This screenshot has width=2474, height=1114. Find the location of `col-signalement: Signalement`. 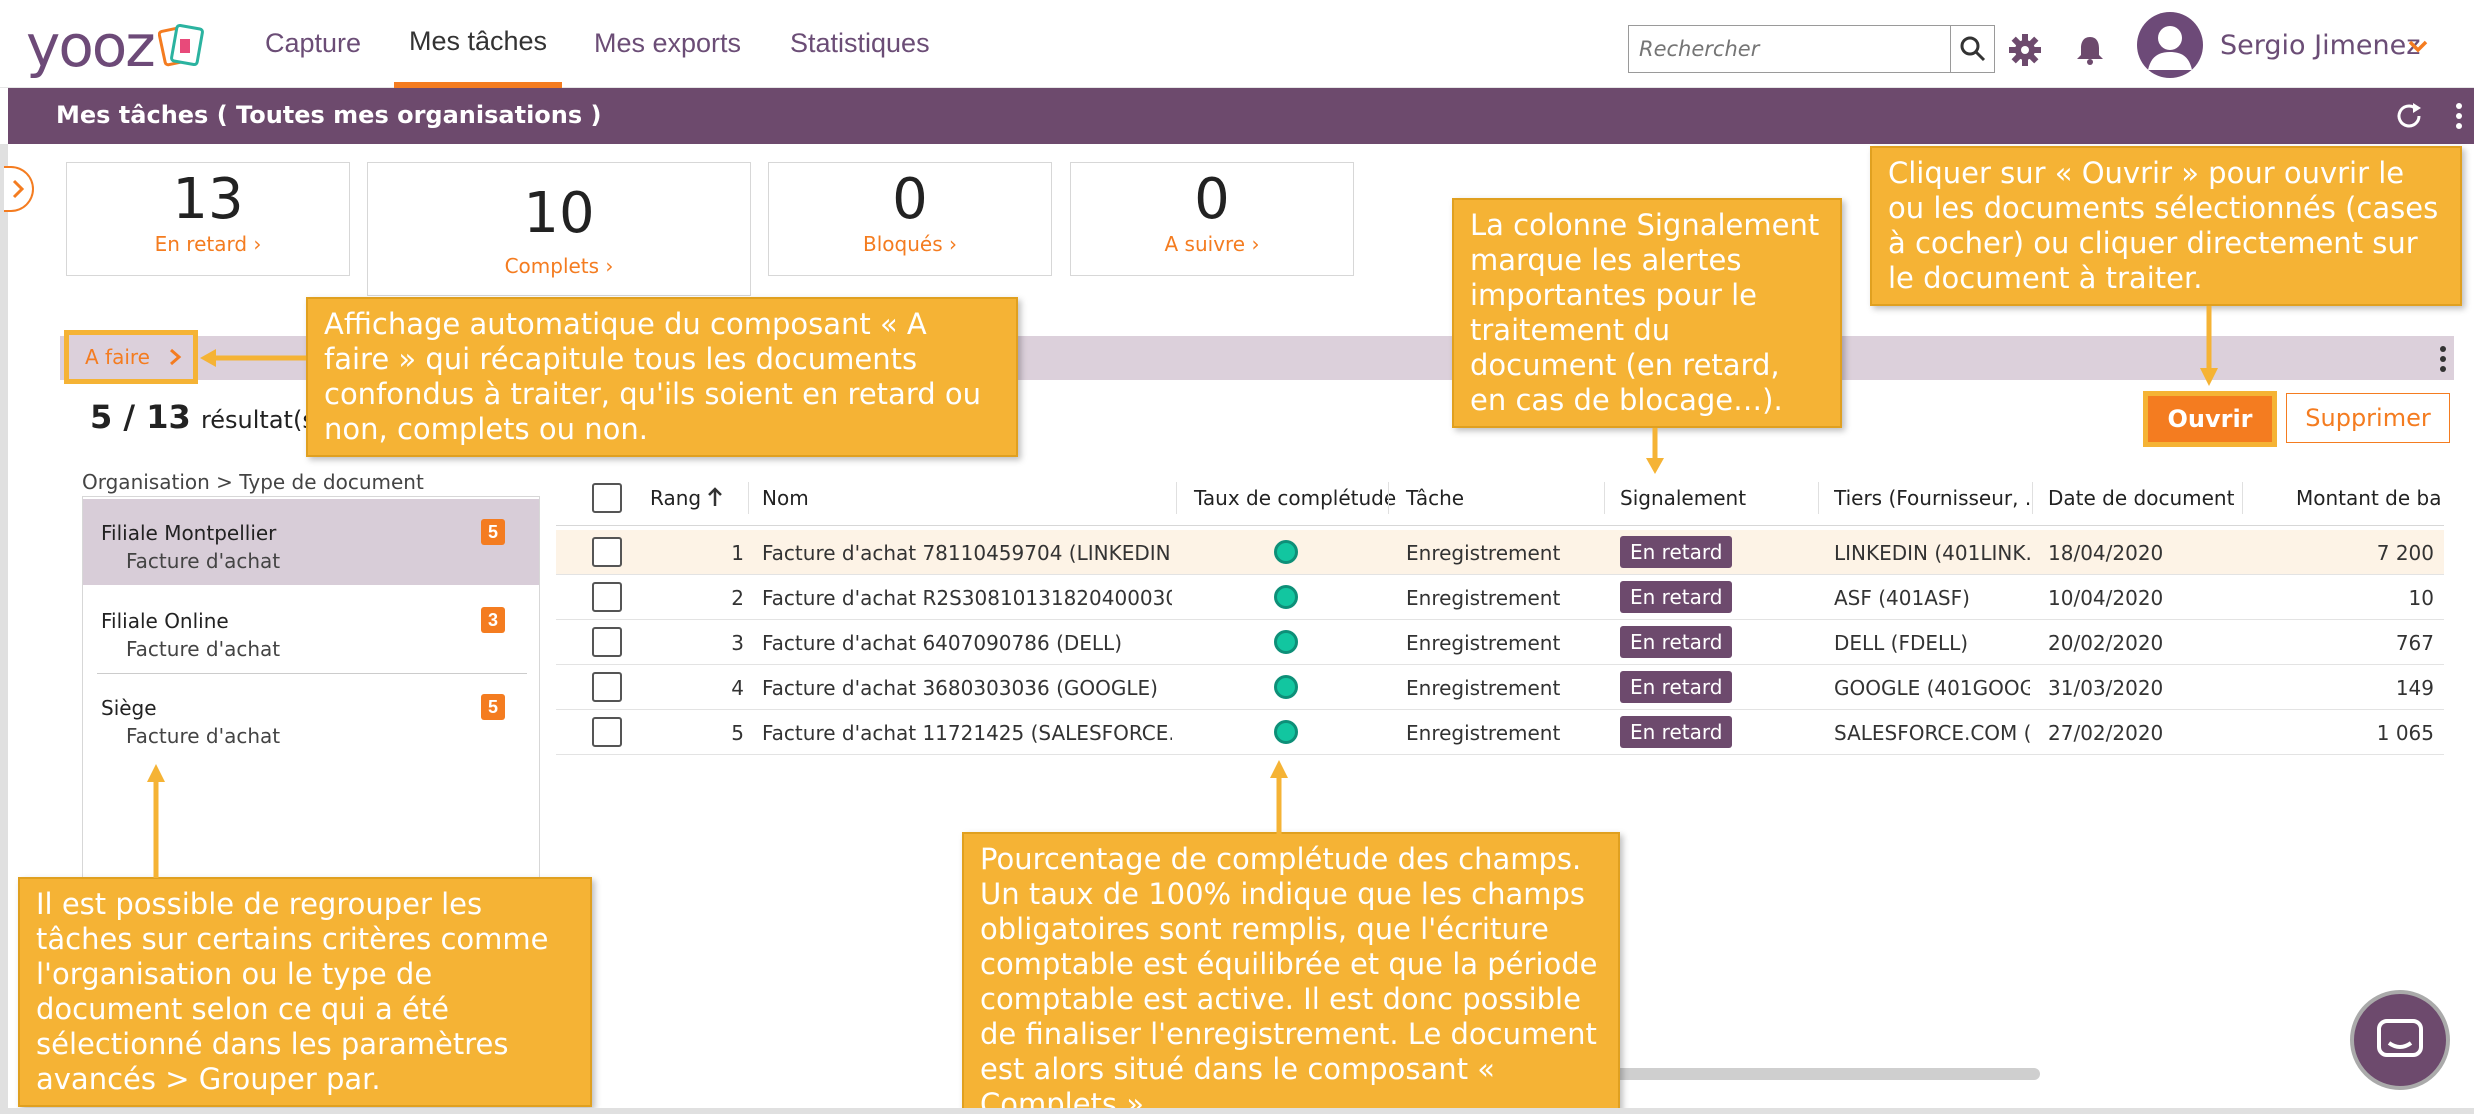

col-signalement: Signalement is located at coordinates (1683, 498).